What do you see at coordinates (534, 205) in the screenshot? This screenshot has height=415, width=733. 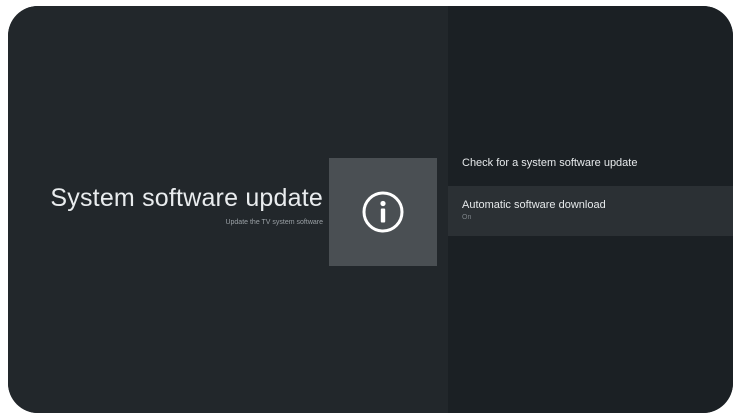 I see `menu-item-label: Automatic software download` at bounding box center [534, 205].